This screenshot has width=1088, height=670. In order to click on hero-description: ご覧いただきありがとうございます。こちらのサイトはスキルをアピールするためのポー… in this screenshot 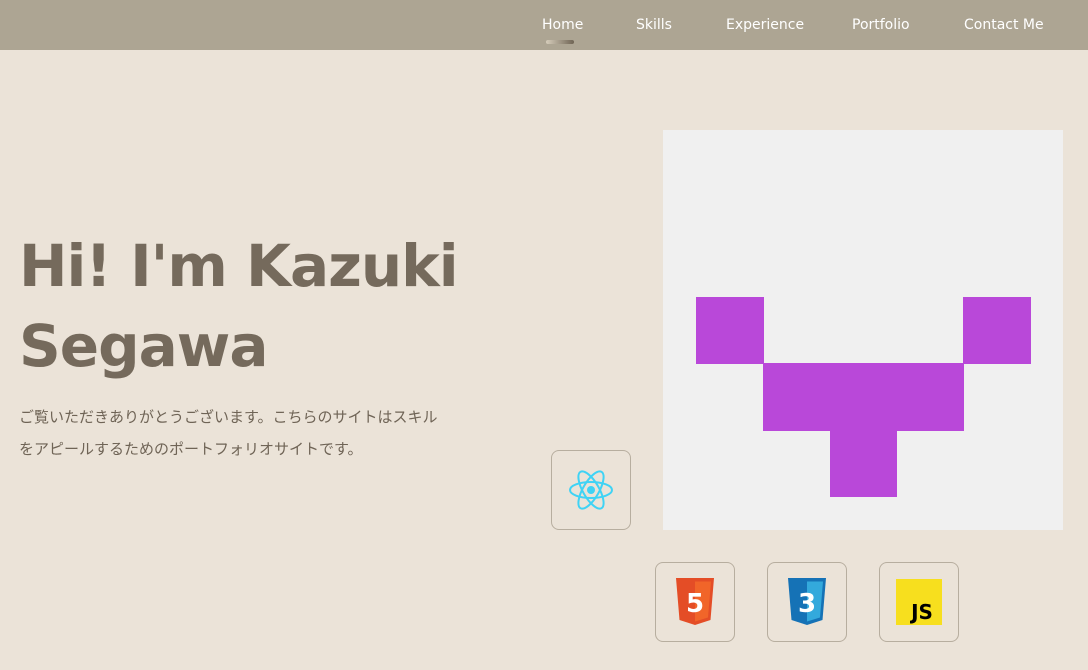, I will do `click(228, 433)`.